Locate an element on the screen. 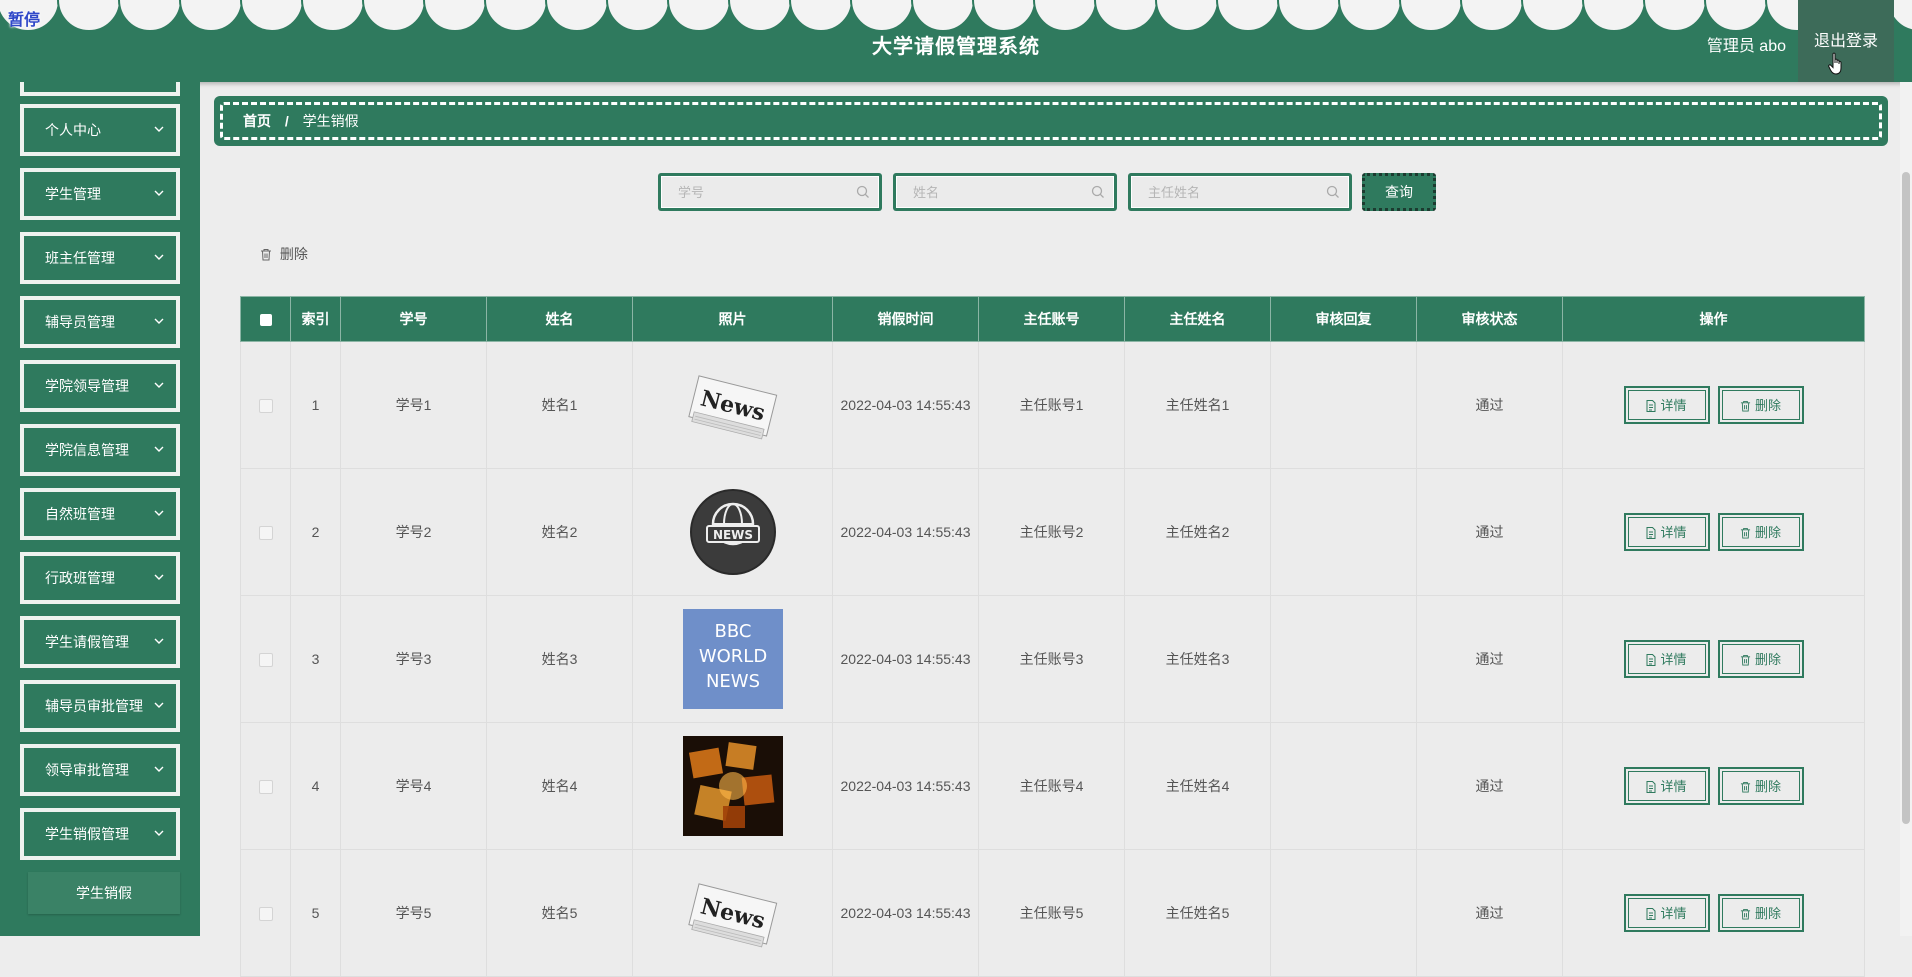 Image resolution: width=1912 pixels, height=977 pixels. top-header: 暂停 大学请假管理系统 管理员 abo 退出登录 is located at coordinates (956, 41).